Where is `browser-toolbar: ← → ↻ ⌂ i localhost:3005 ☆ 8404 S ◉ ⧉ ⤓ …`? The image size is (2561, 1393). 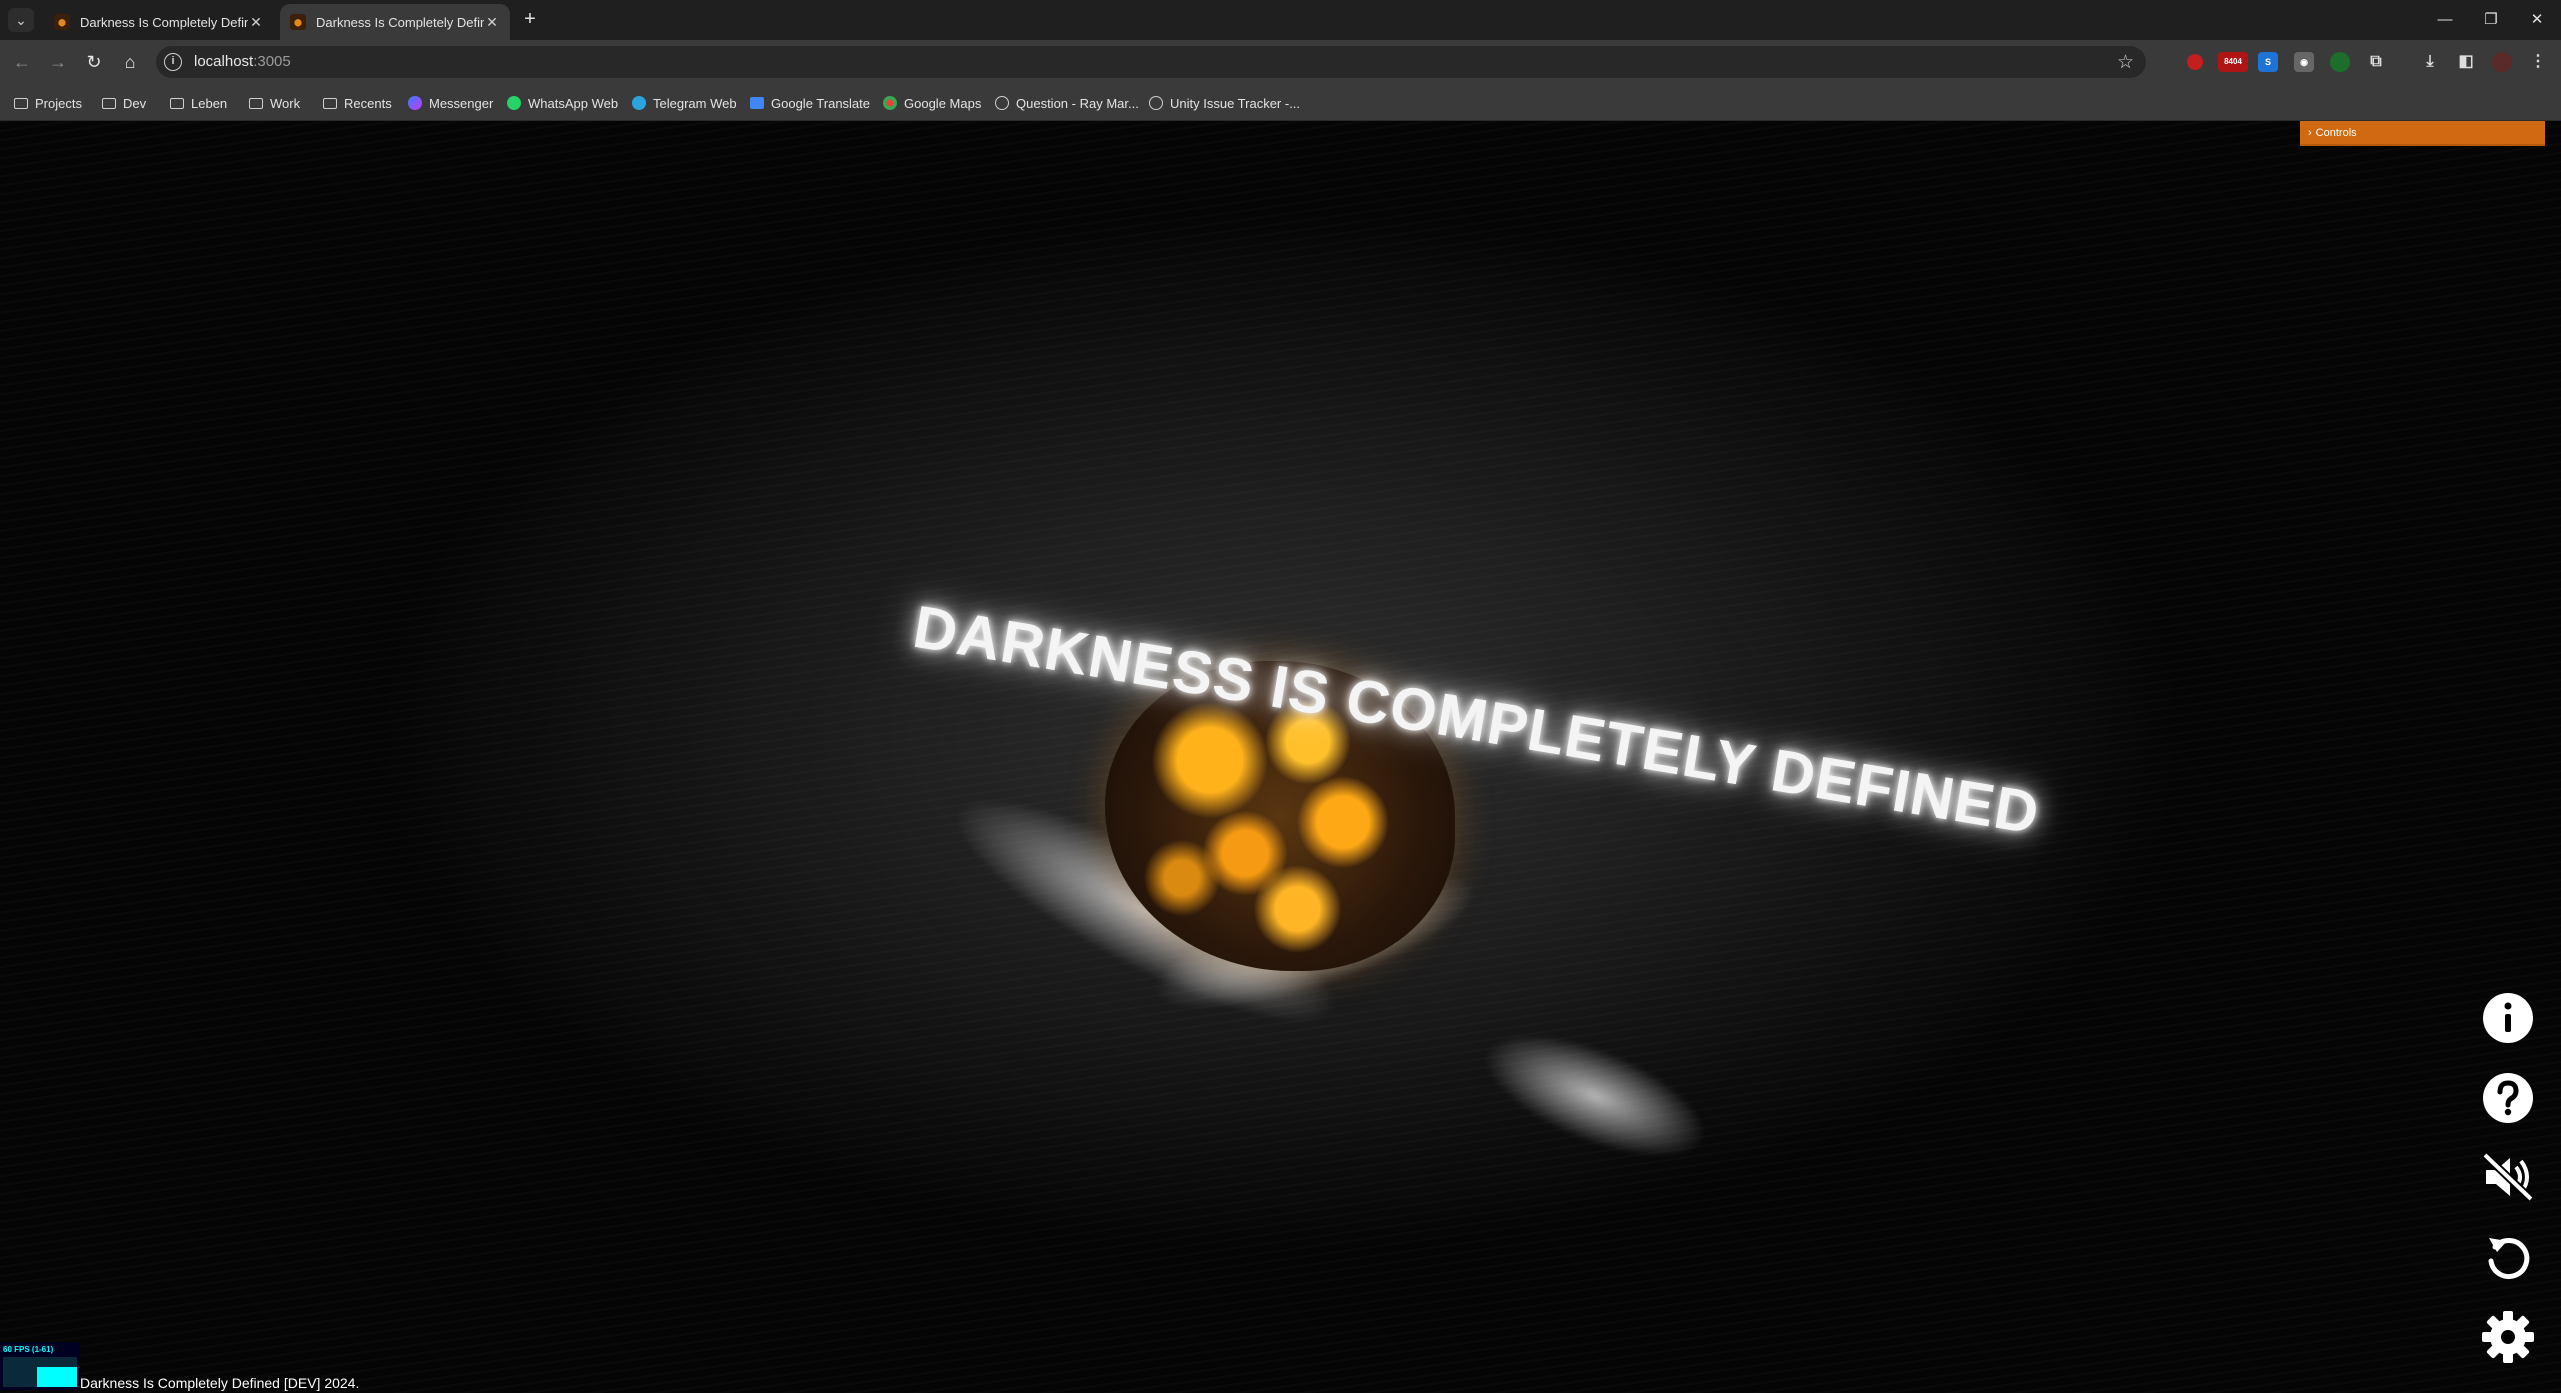 browser-toolbar: ← → ↻ ⌂ i localhost:3005 ☆ 8404 S ◉ ⧉ ⤓ … is located at coordinates (1280, 62).